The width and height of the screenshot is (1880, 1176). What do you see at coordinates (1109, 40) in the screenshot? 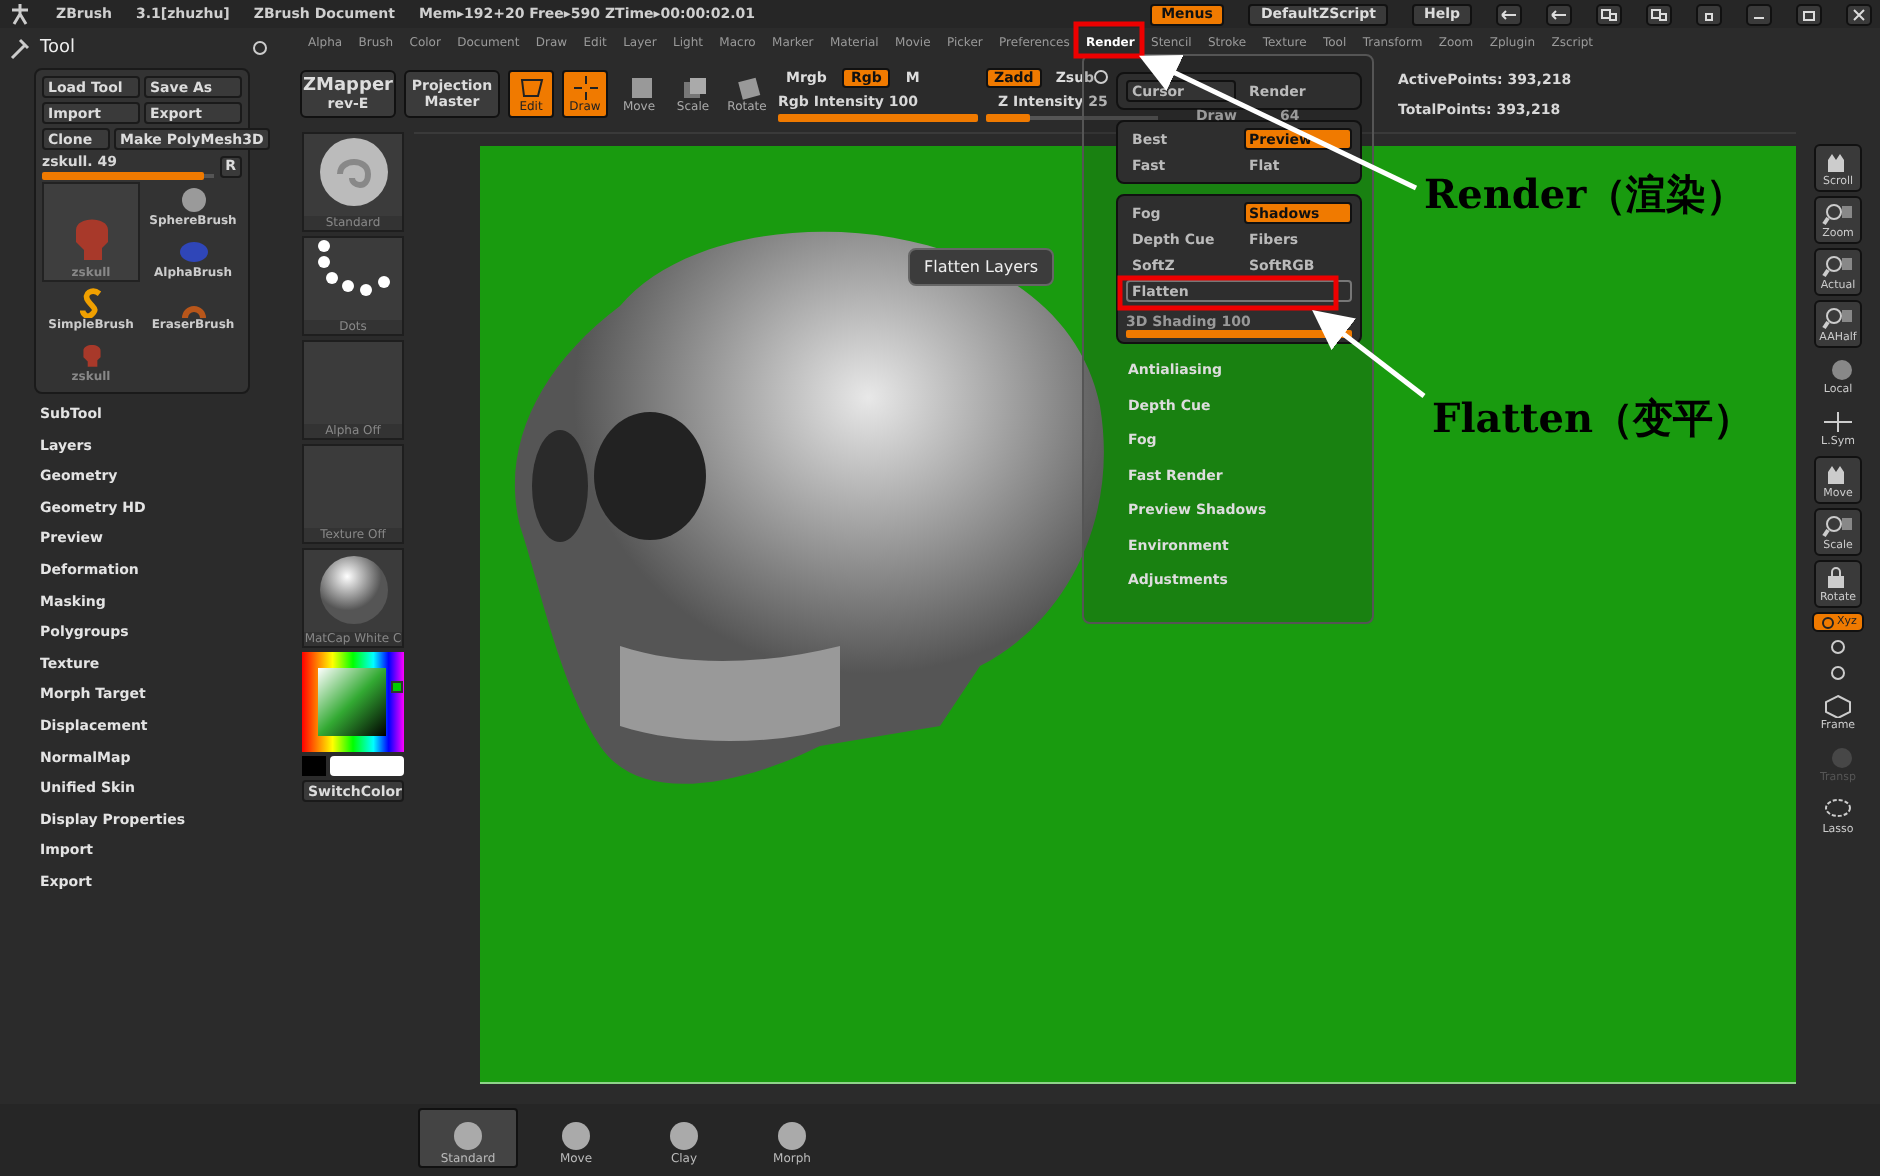
I see `highlight-frame` at bounding box center [1109, 40].